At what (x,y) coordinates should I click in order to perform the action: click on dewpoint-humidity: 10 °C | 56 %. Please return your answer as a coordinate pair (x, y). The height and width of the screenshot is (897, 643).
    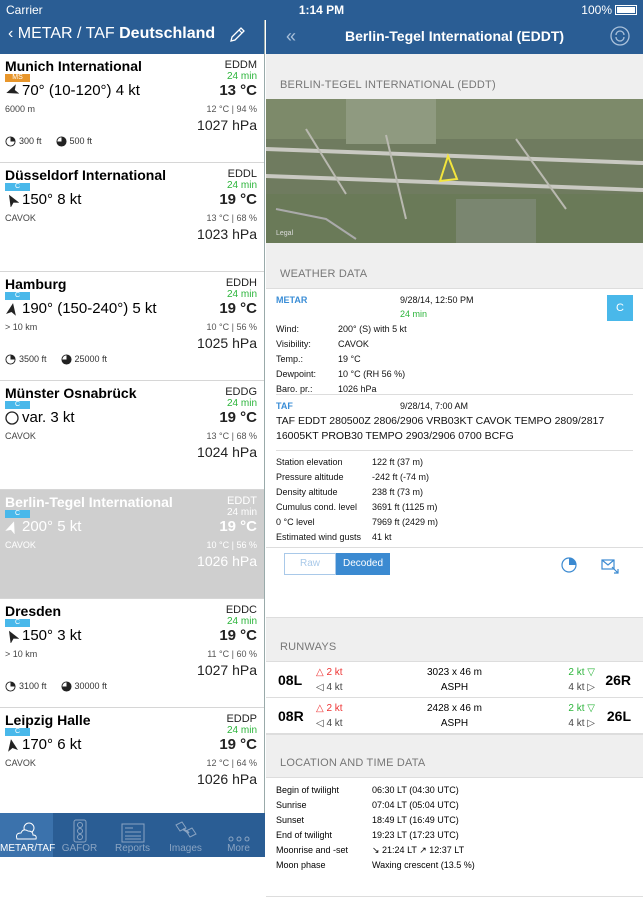
    Looking at the image, I should click on (231, 327).